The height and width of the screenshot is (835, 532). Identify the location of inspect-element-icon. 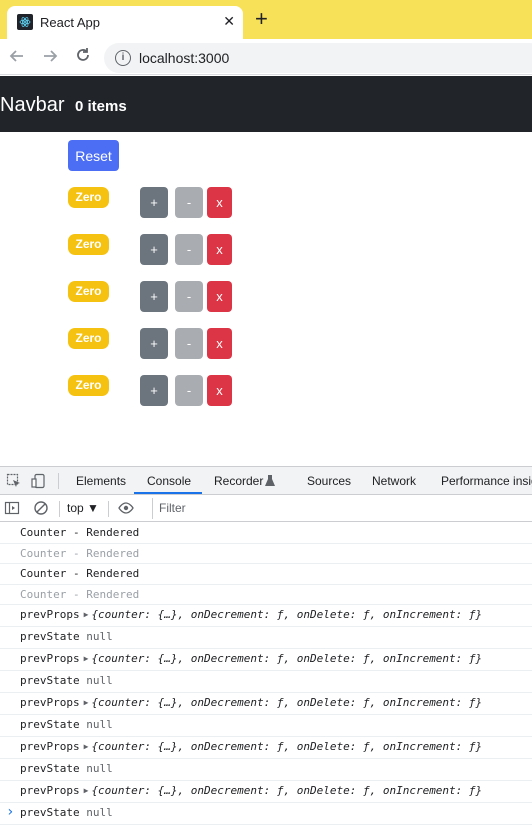
(14, 481).